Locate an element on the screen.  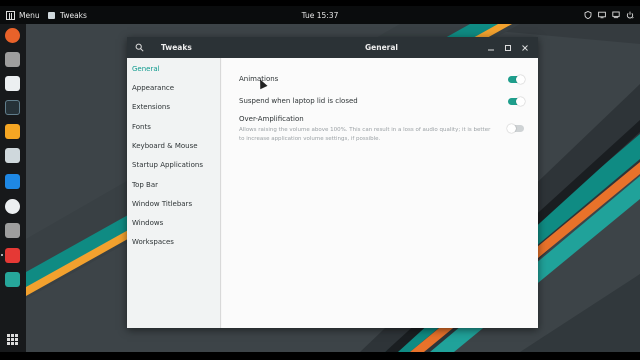
close-icon is located at coordinates (525, 47).